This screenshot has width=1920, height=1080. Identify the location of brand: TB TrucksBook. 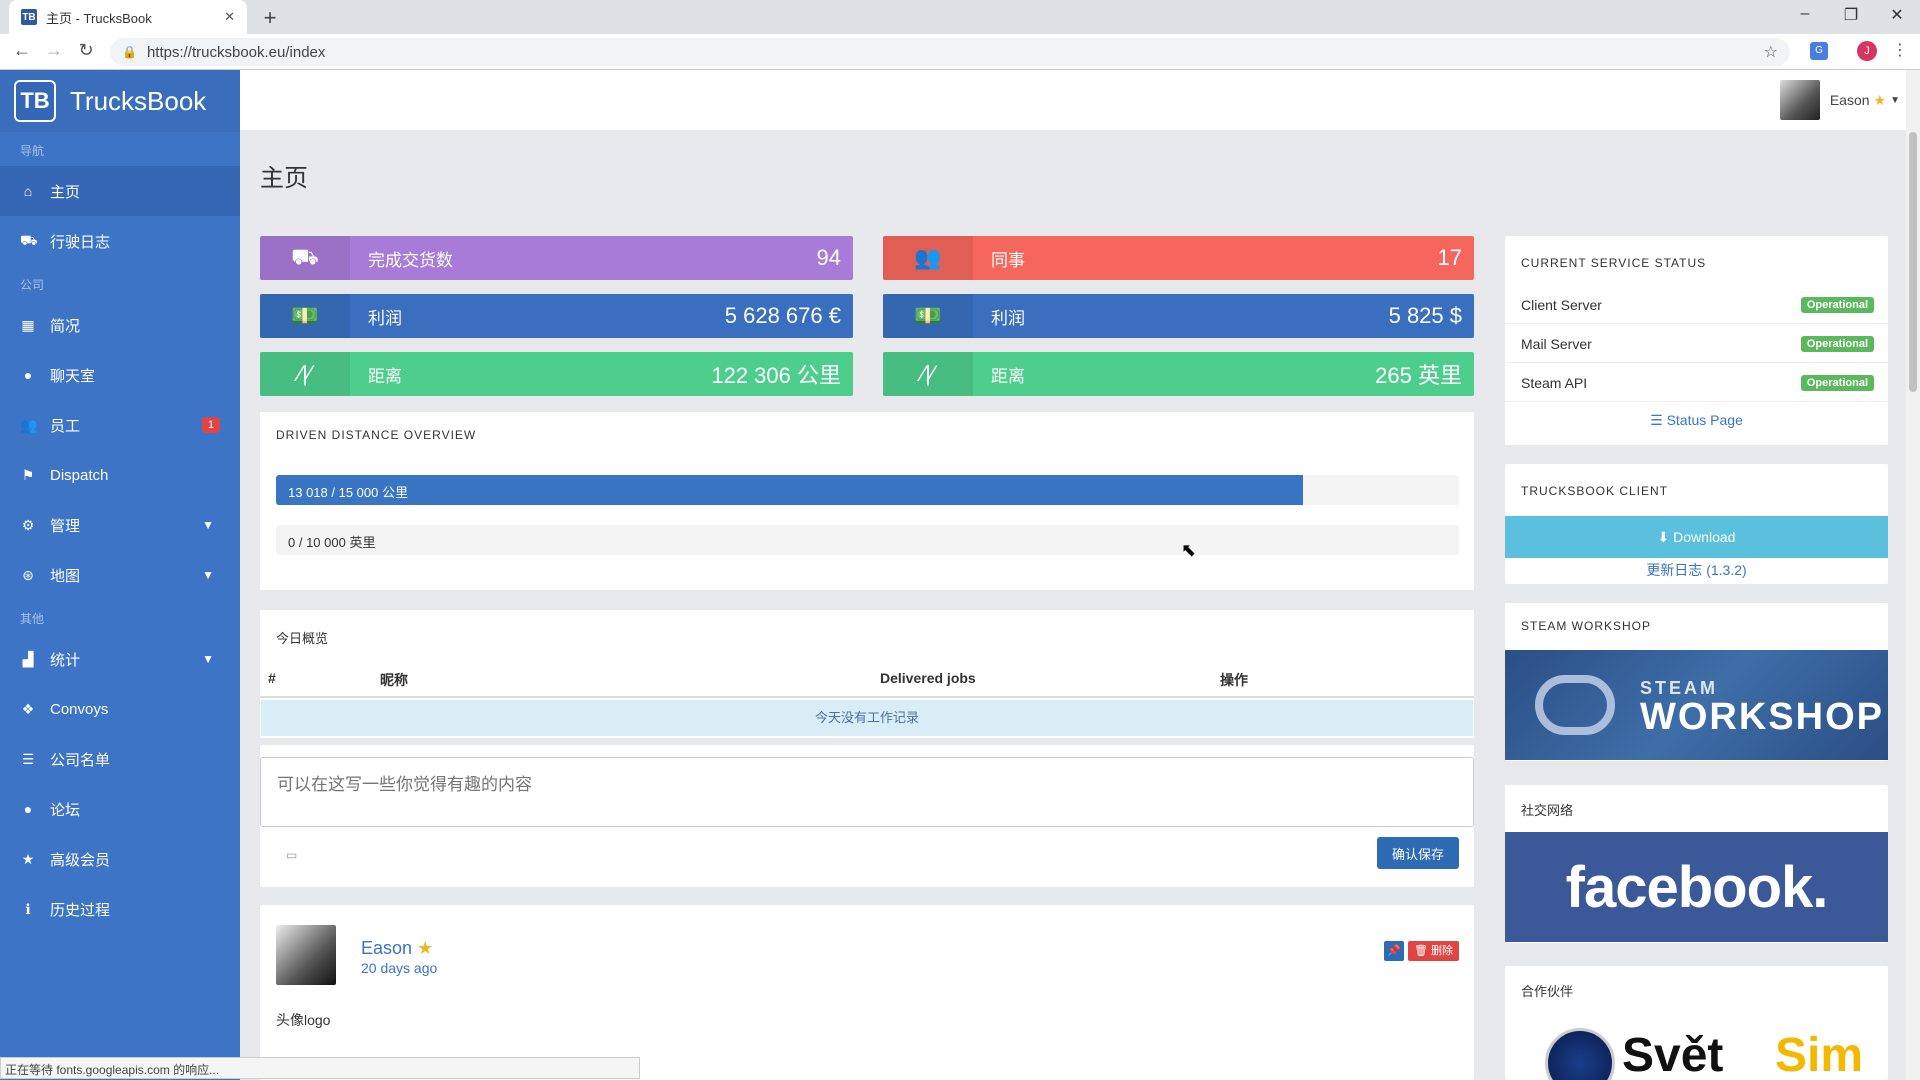
(120, 101).